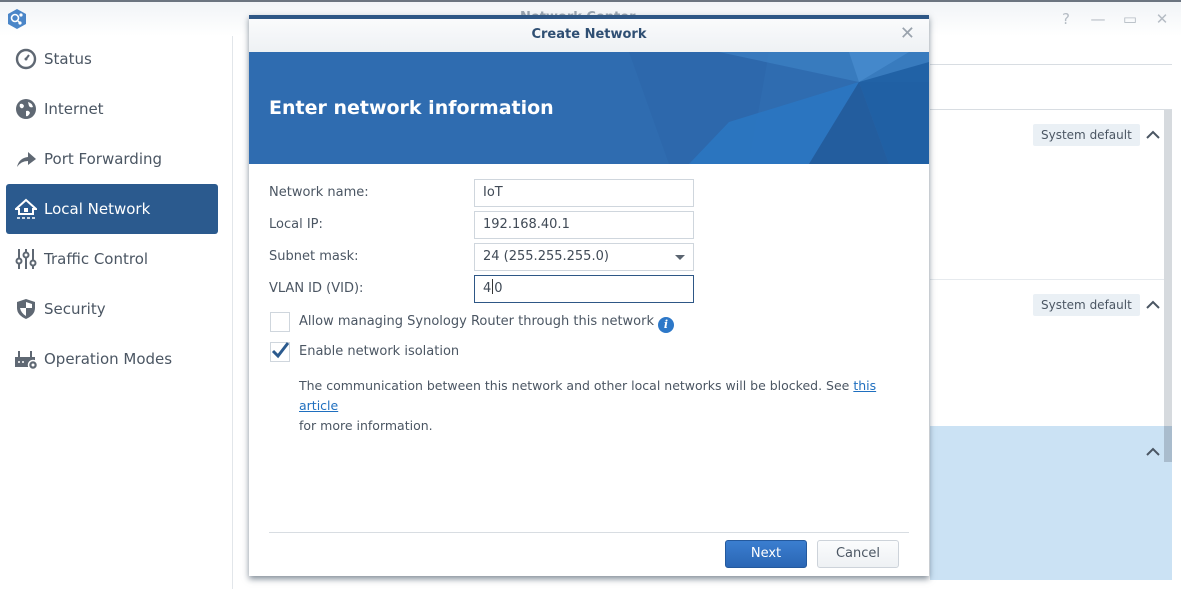 This screenshot has width=1181, height=589. What do you see at coordinates (589, 108) in the screenshot?
I see `dialog-banner: Enter network information` at bounding box center [589, 108].